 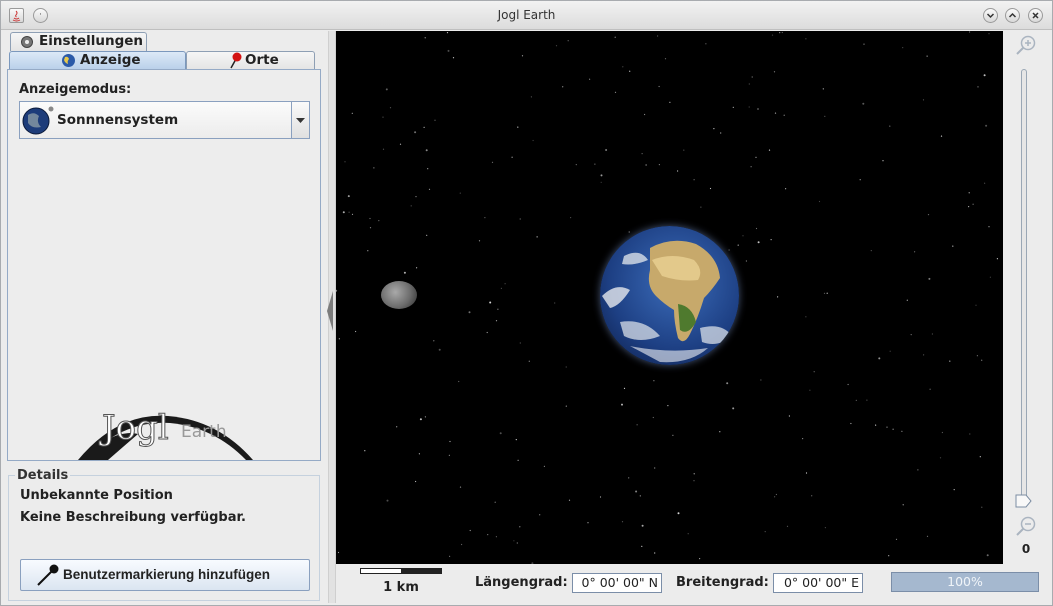 I want to click on display-mode-select: Sonnnensystem, so click(x=164, y=120).